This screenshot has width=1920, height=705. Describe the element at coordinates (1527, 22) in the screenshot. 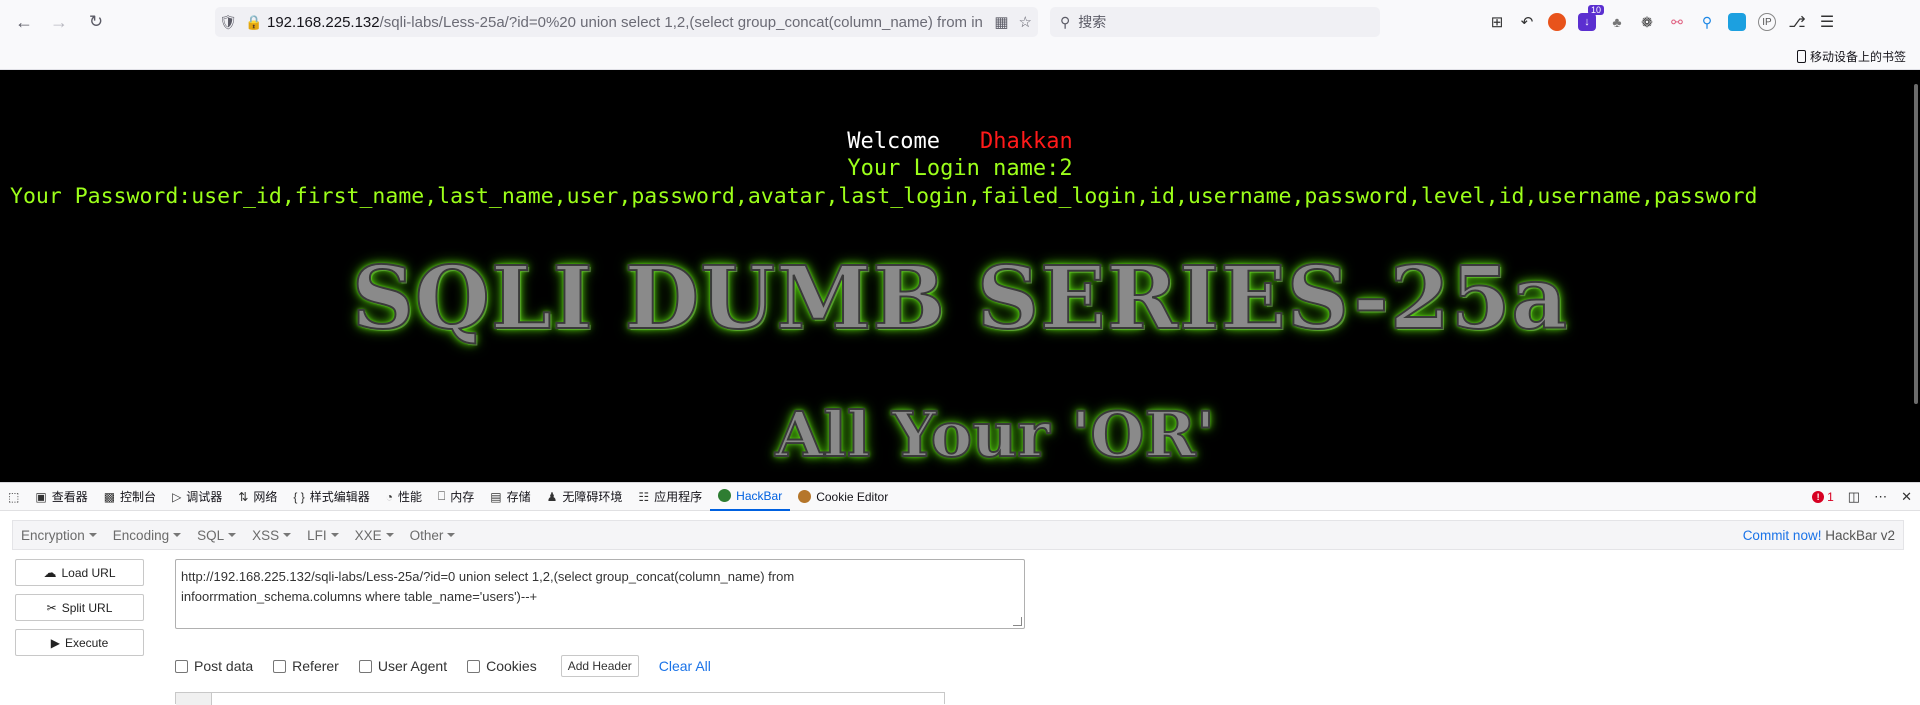

I see `undo-icon: ↶` at that location.